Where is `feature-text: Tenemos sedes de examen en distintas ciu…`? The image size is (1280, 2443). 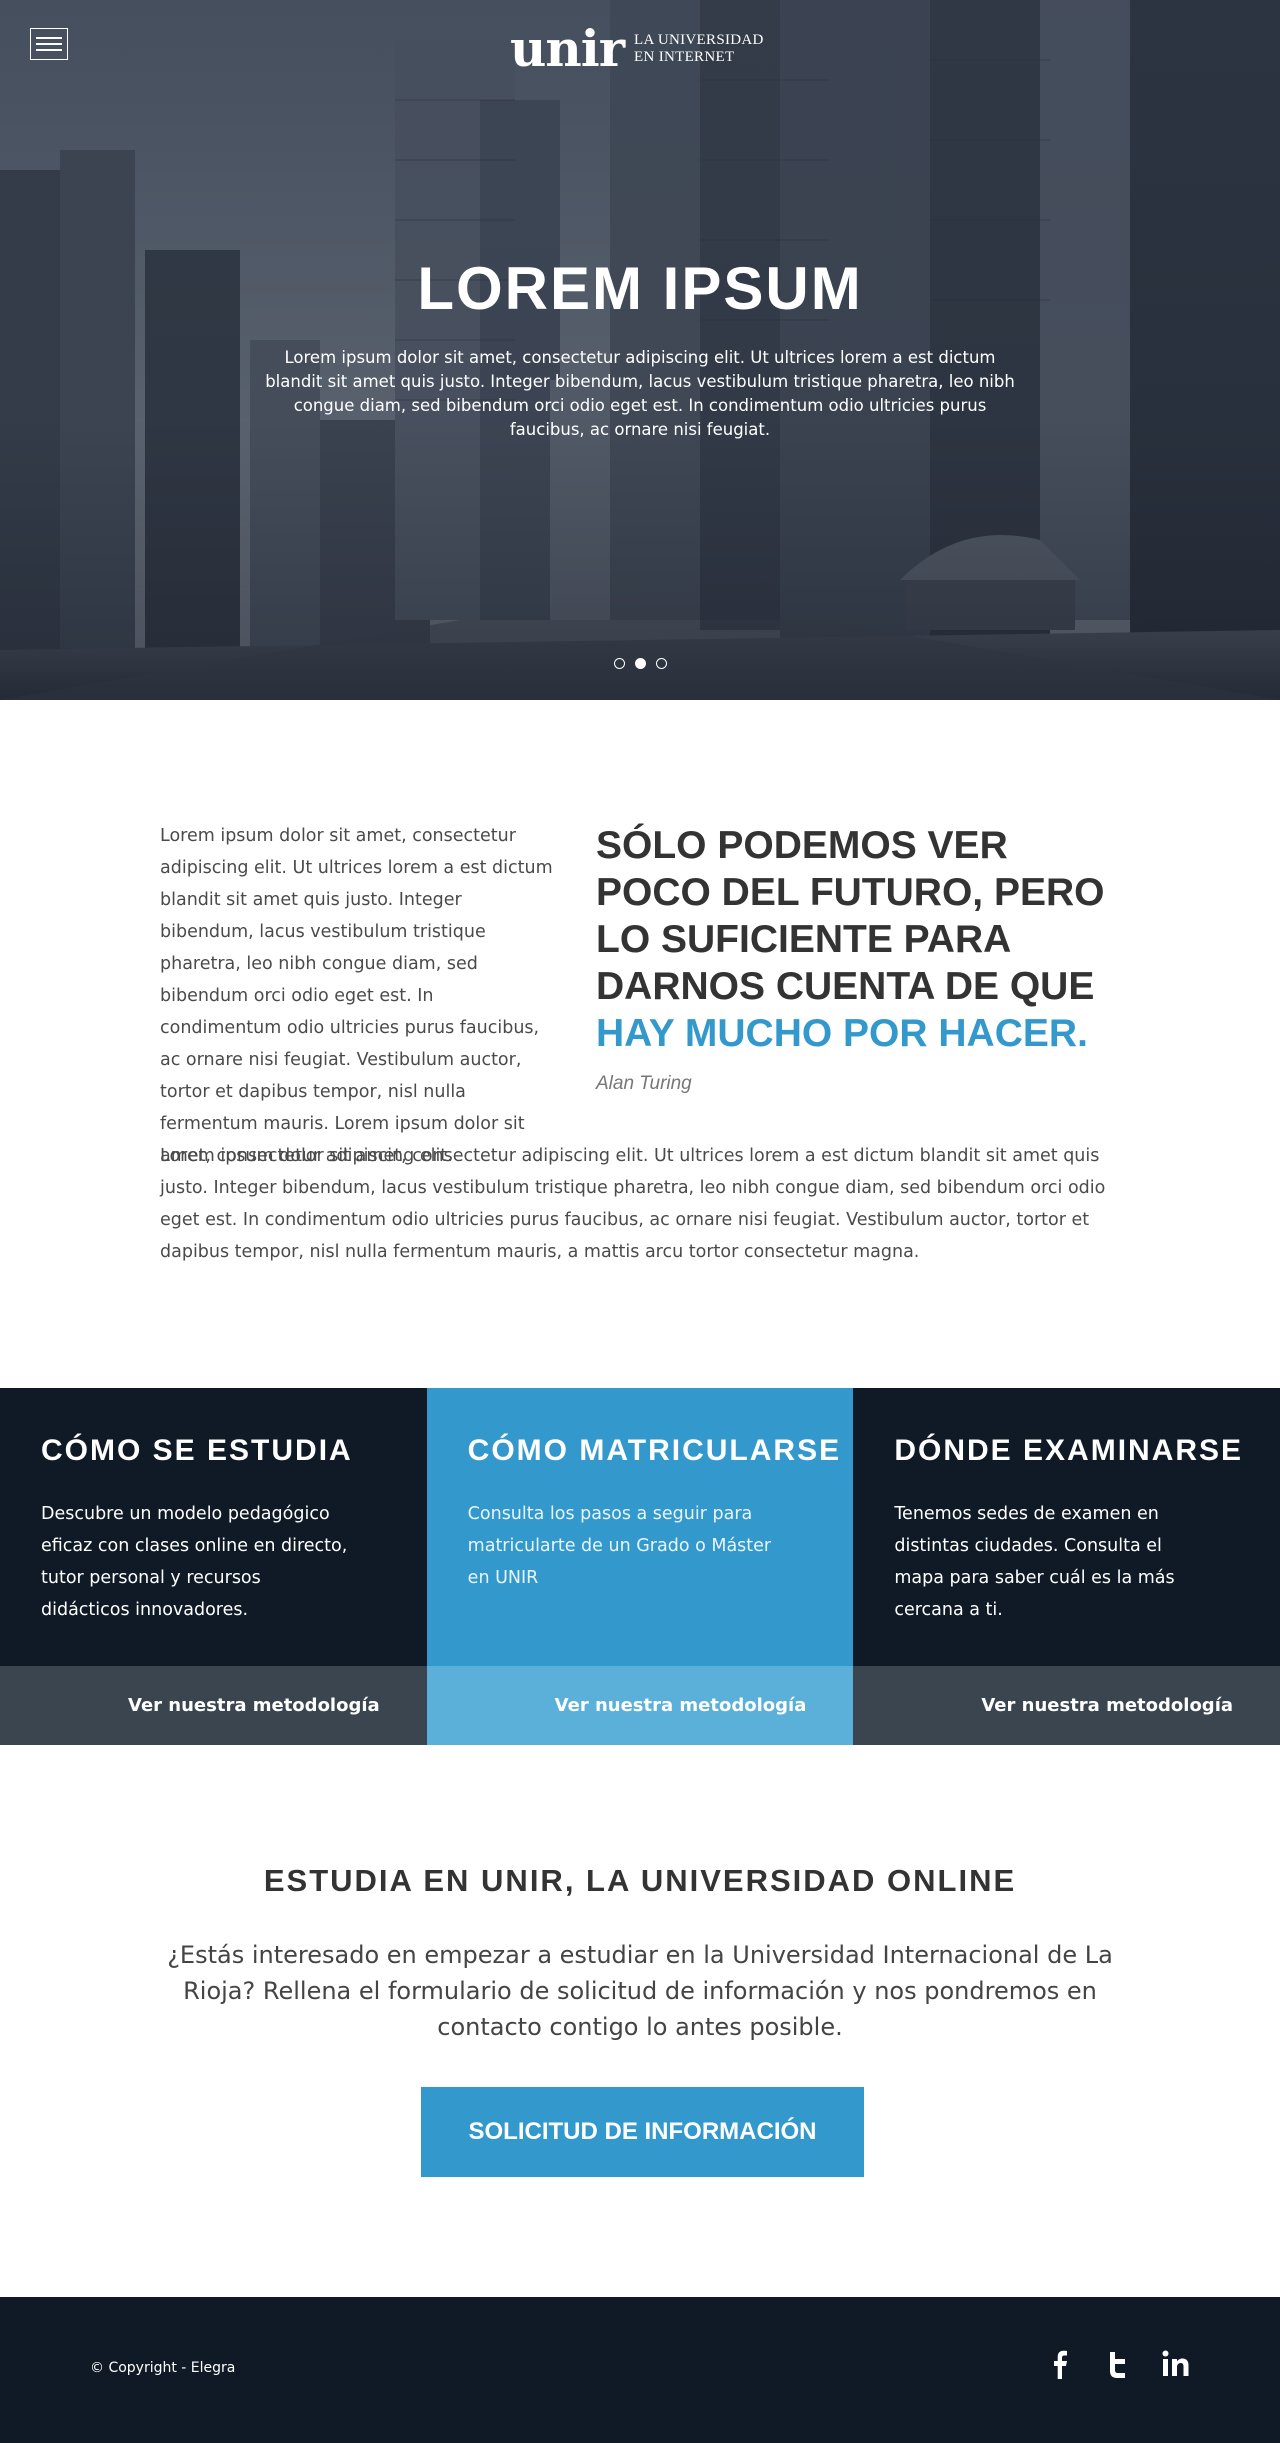 feature-text: Tenemos sedes de examen en distintas ciu… is located at coordinates (1034, 1562).